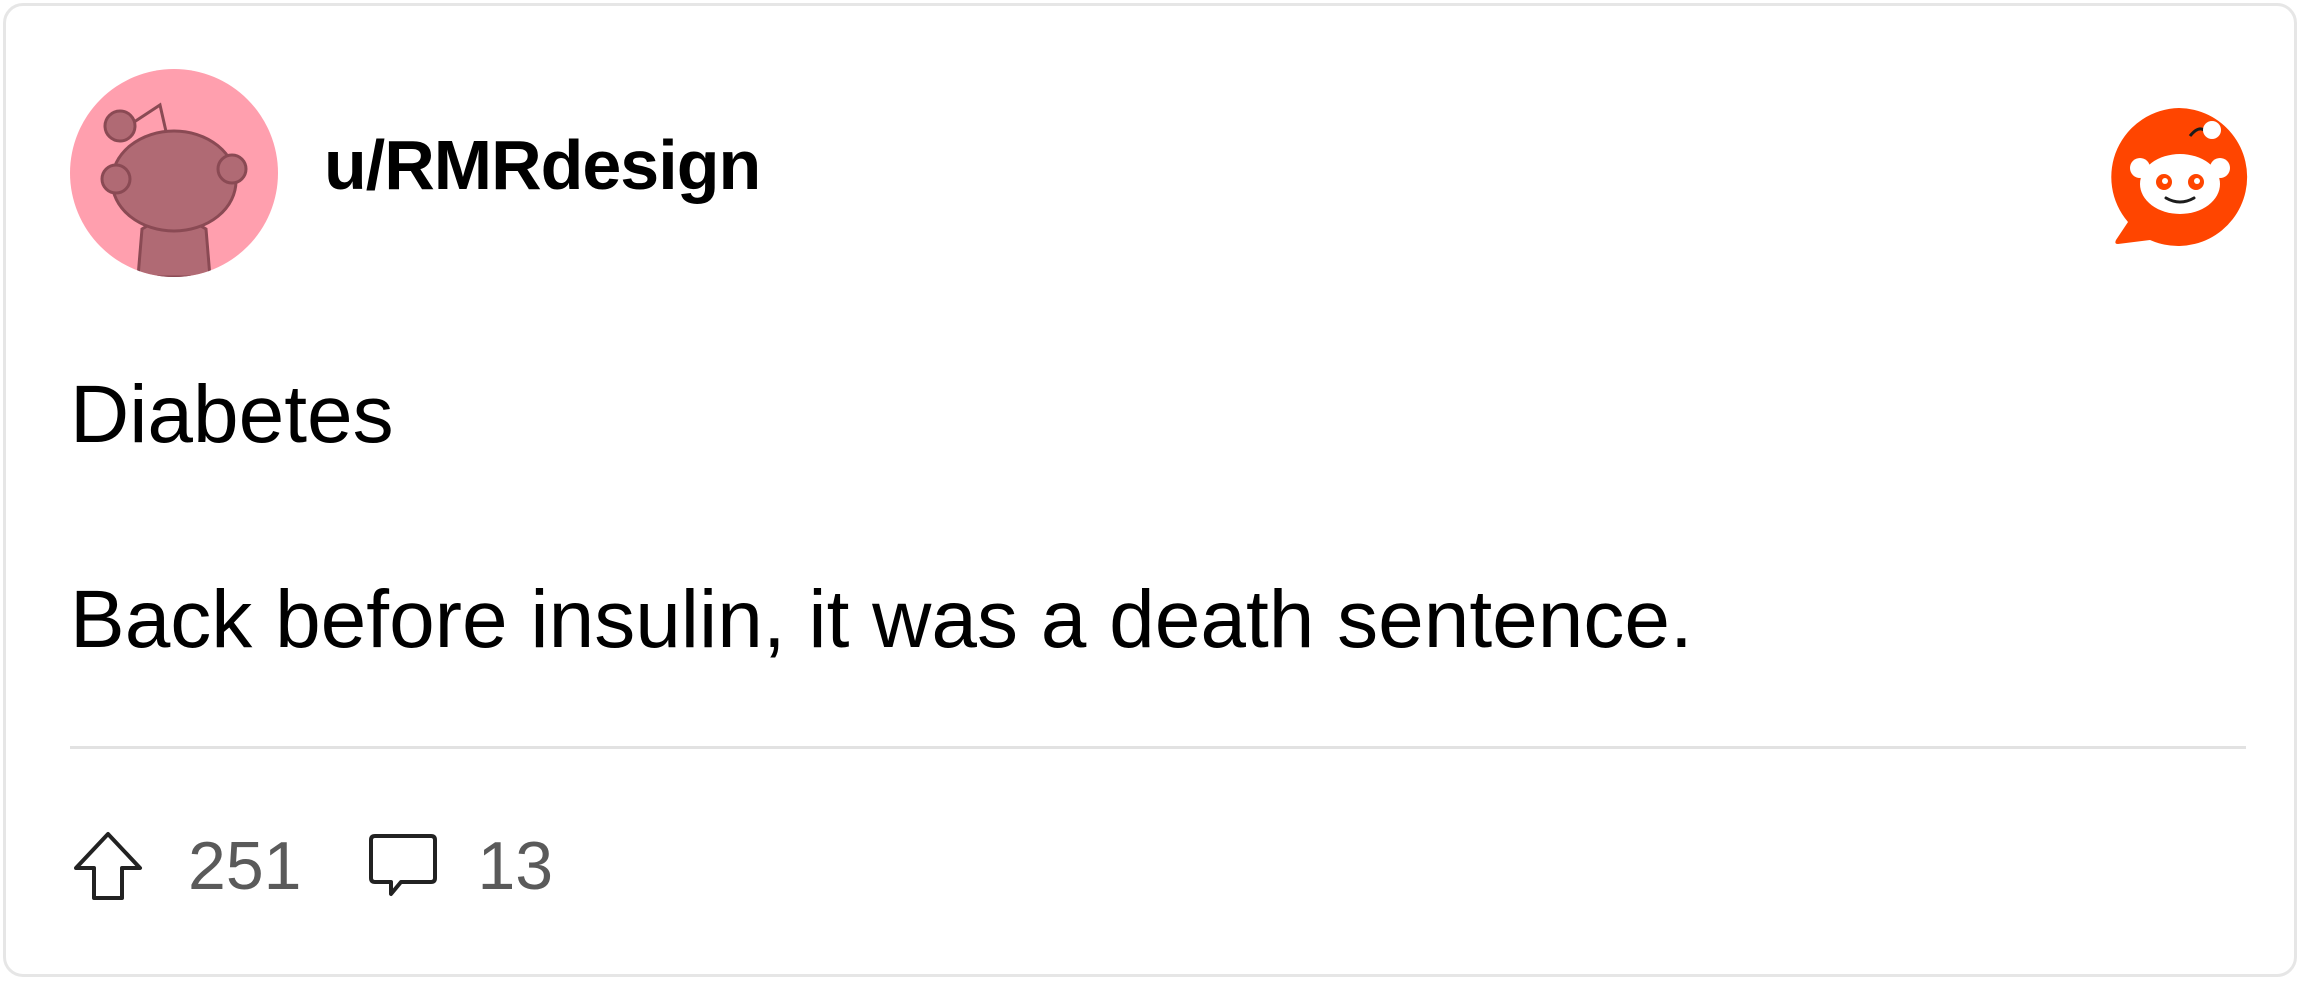  I want to click on upvote-button: 251, so click(185, 866).